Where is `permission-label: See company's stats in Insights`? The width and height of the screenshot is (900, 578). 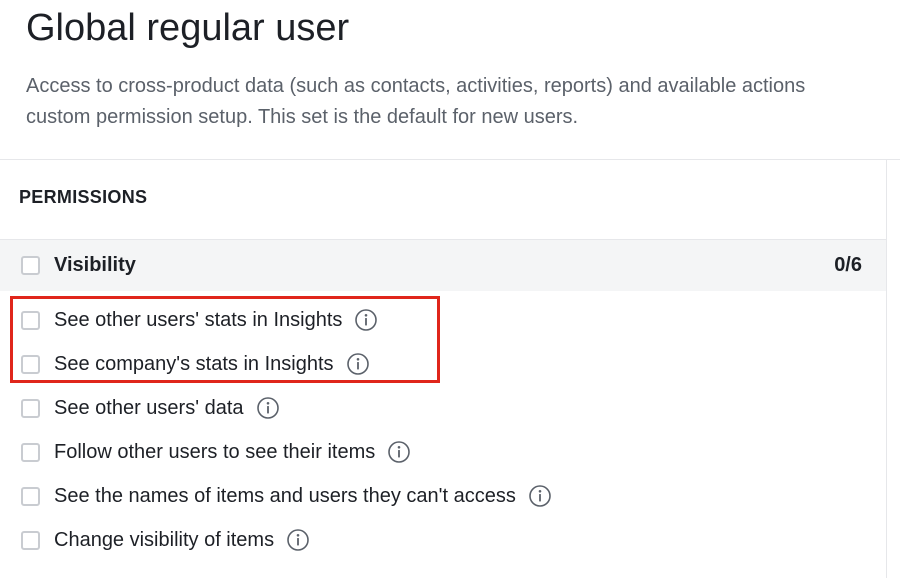 permission-label: See company's stats in Insights is located at coordinates (194, 363).